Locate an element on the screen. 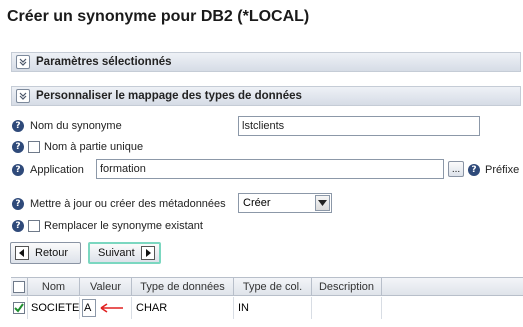 The height and width of the screenshot is (327, 523). value-input: A is located at coordinates (89, 308).